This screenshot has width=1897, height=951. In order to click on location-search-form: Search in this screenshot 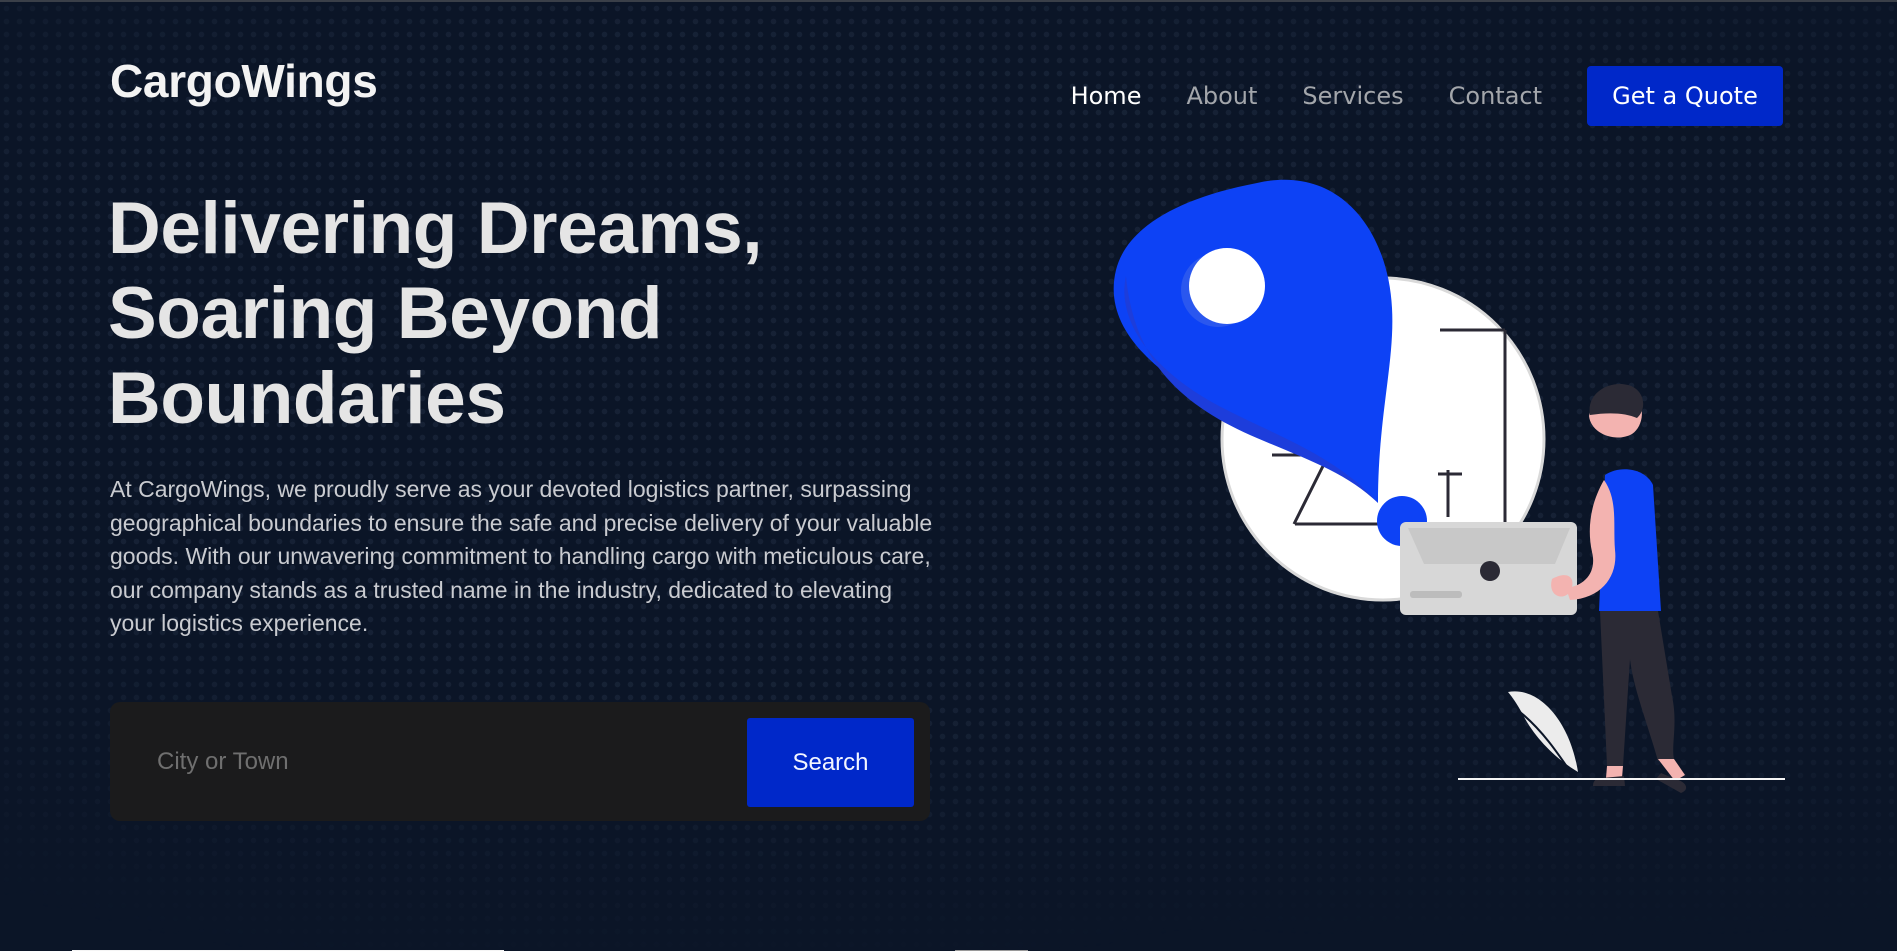, I will do `click(520, 761)`.